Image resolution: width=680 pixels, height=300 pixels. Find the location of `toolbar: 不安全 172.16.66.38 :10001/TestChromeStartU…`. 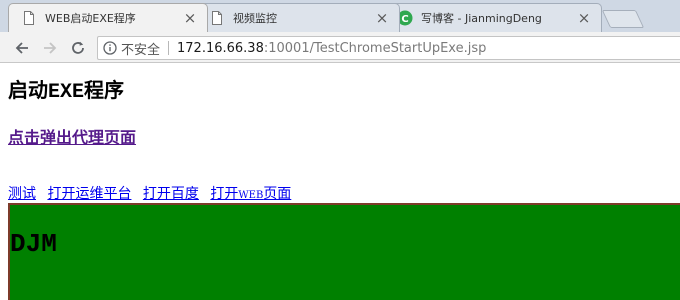

toolbar: 不安全 172.16.66.38 :10001/TestChromeStartU… is located at coordinates (340, 47).